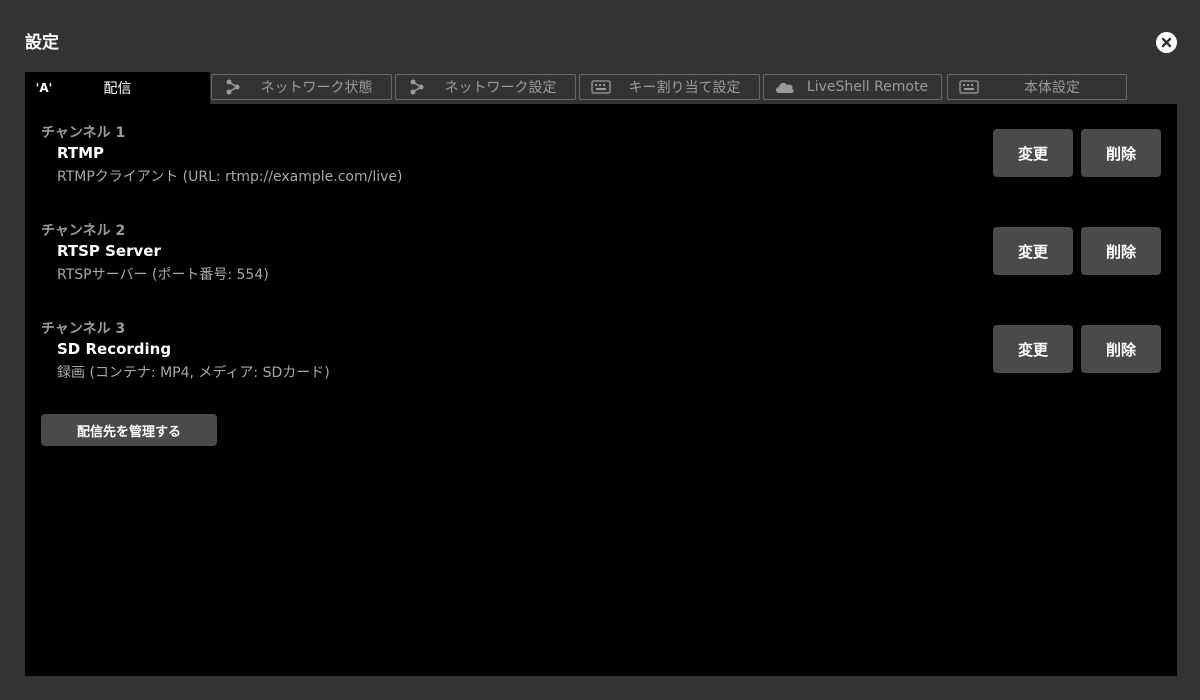 This screenshot has width=1200, height=700. I want to click on cloud-icon, so click(785, 87).